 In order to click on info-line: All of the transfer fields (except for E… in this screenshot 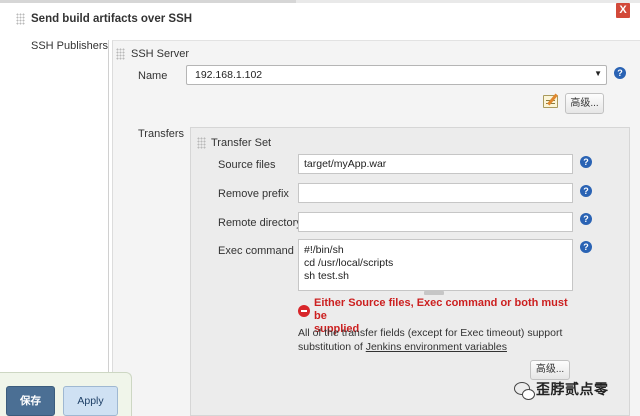, I will do `click(430, 333)`.